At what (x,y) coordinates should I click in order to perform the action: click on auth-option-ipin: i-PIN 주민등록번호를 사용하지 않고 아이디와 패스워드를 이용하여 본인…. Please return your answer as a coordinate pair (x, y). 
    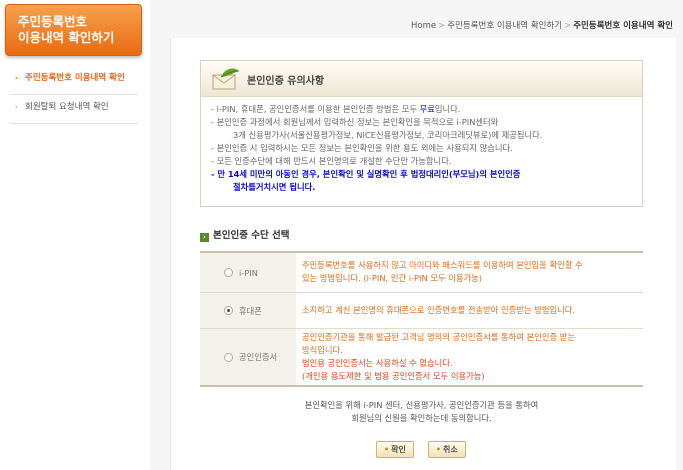
    Looking at the image, I should click on (421, 273).